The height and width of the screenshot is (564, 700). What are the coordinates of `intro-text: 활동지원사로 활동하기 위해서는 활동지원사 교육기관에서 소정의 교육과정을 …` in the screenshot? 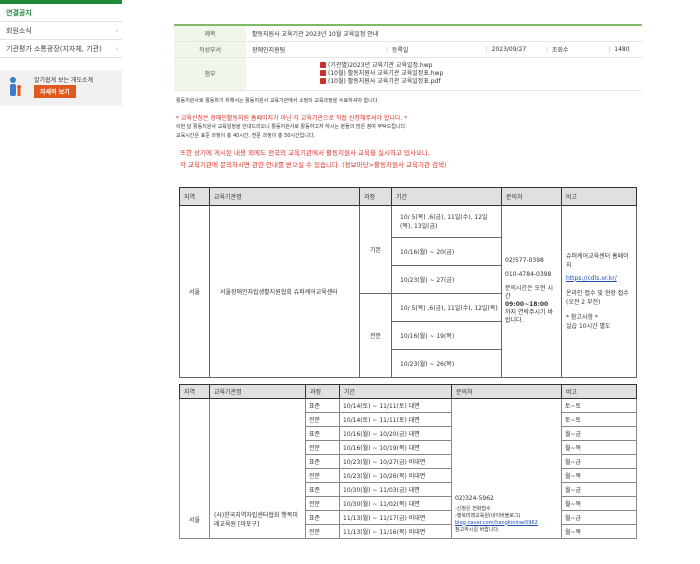 It's located at (277, 100).